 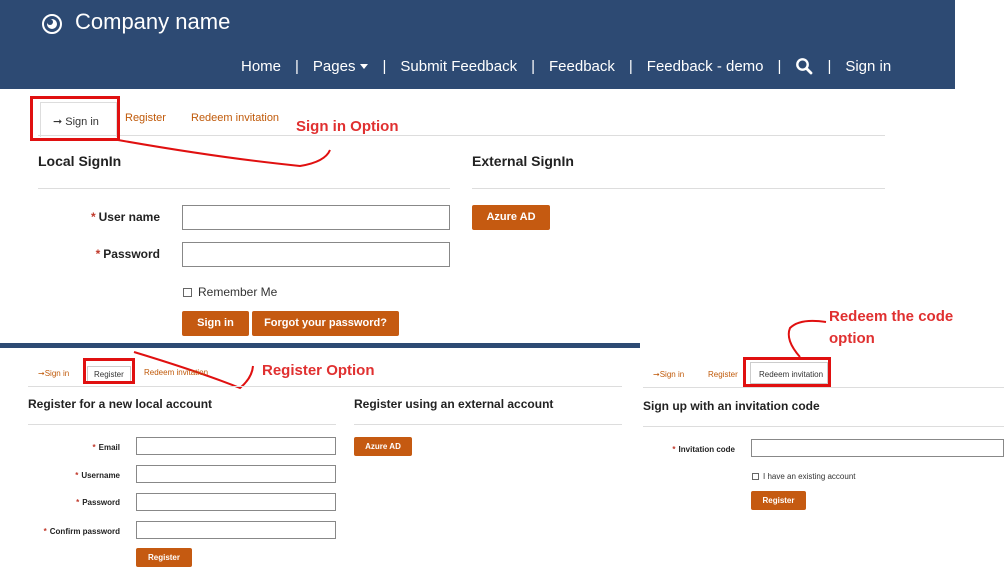 What do you see at coordinates (706, 449) in the screenshot?
I see `invitation-code-label-text: Invitation code` at bounding box center [706, 449].